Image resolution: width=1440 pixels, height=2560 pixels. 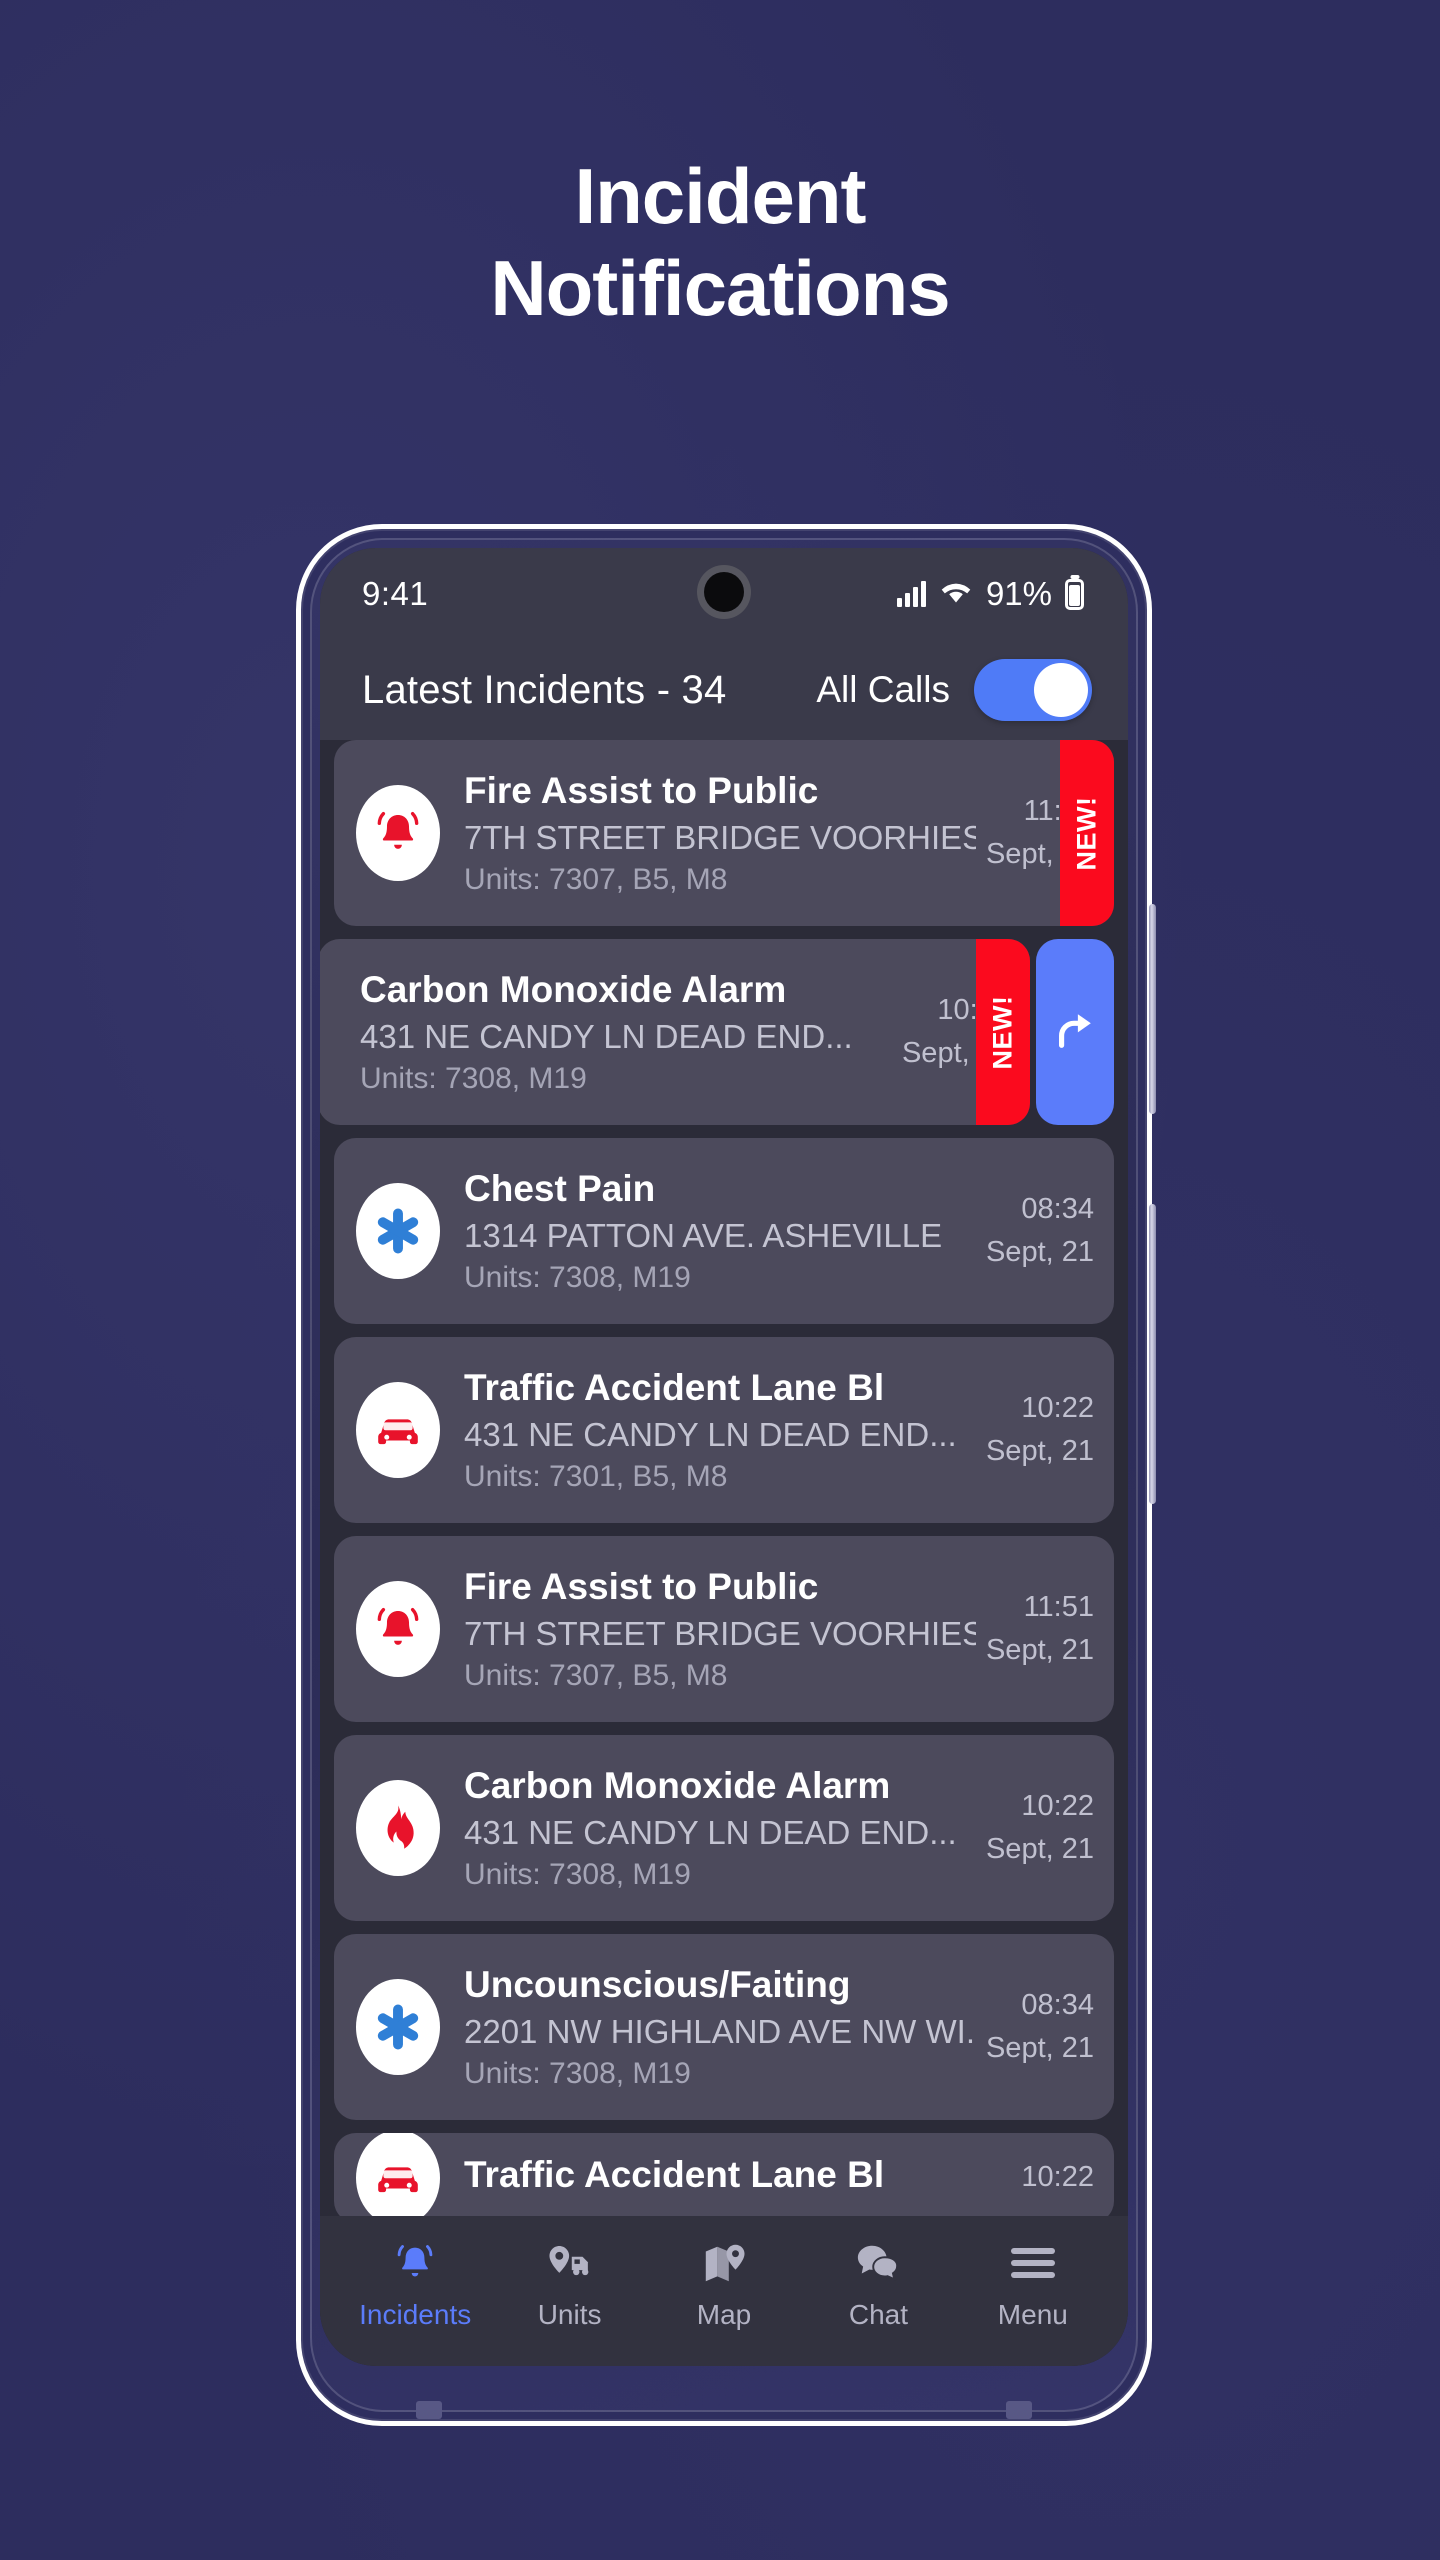 I want to click on front-camera-icon, so click(x=724, y=592).